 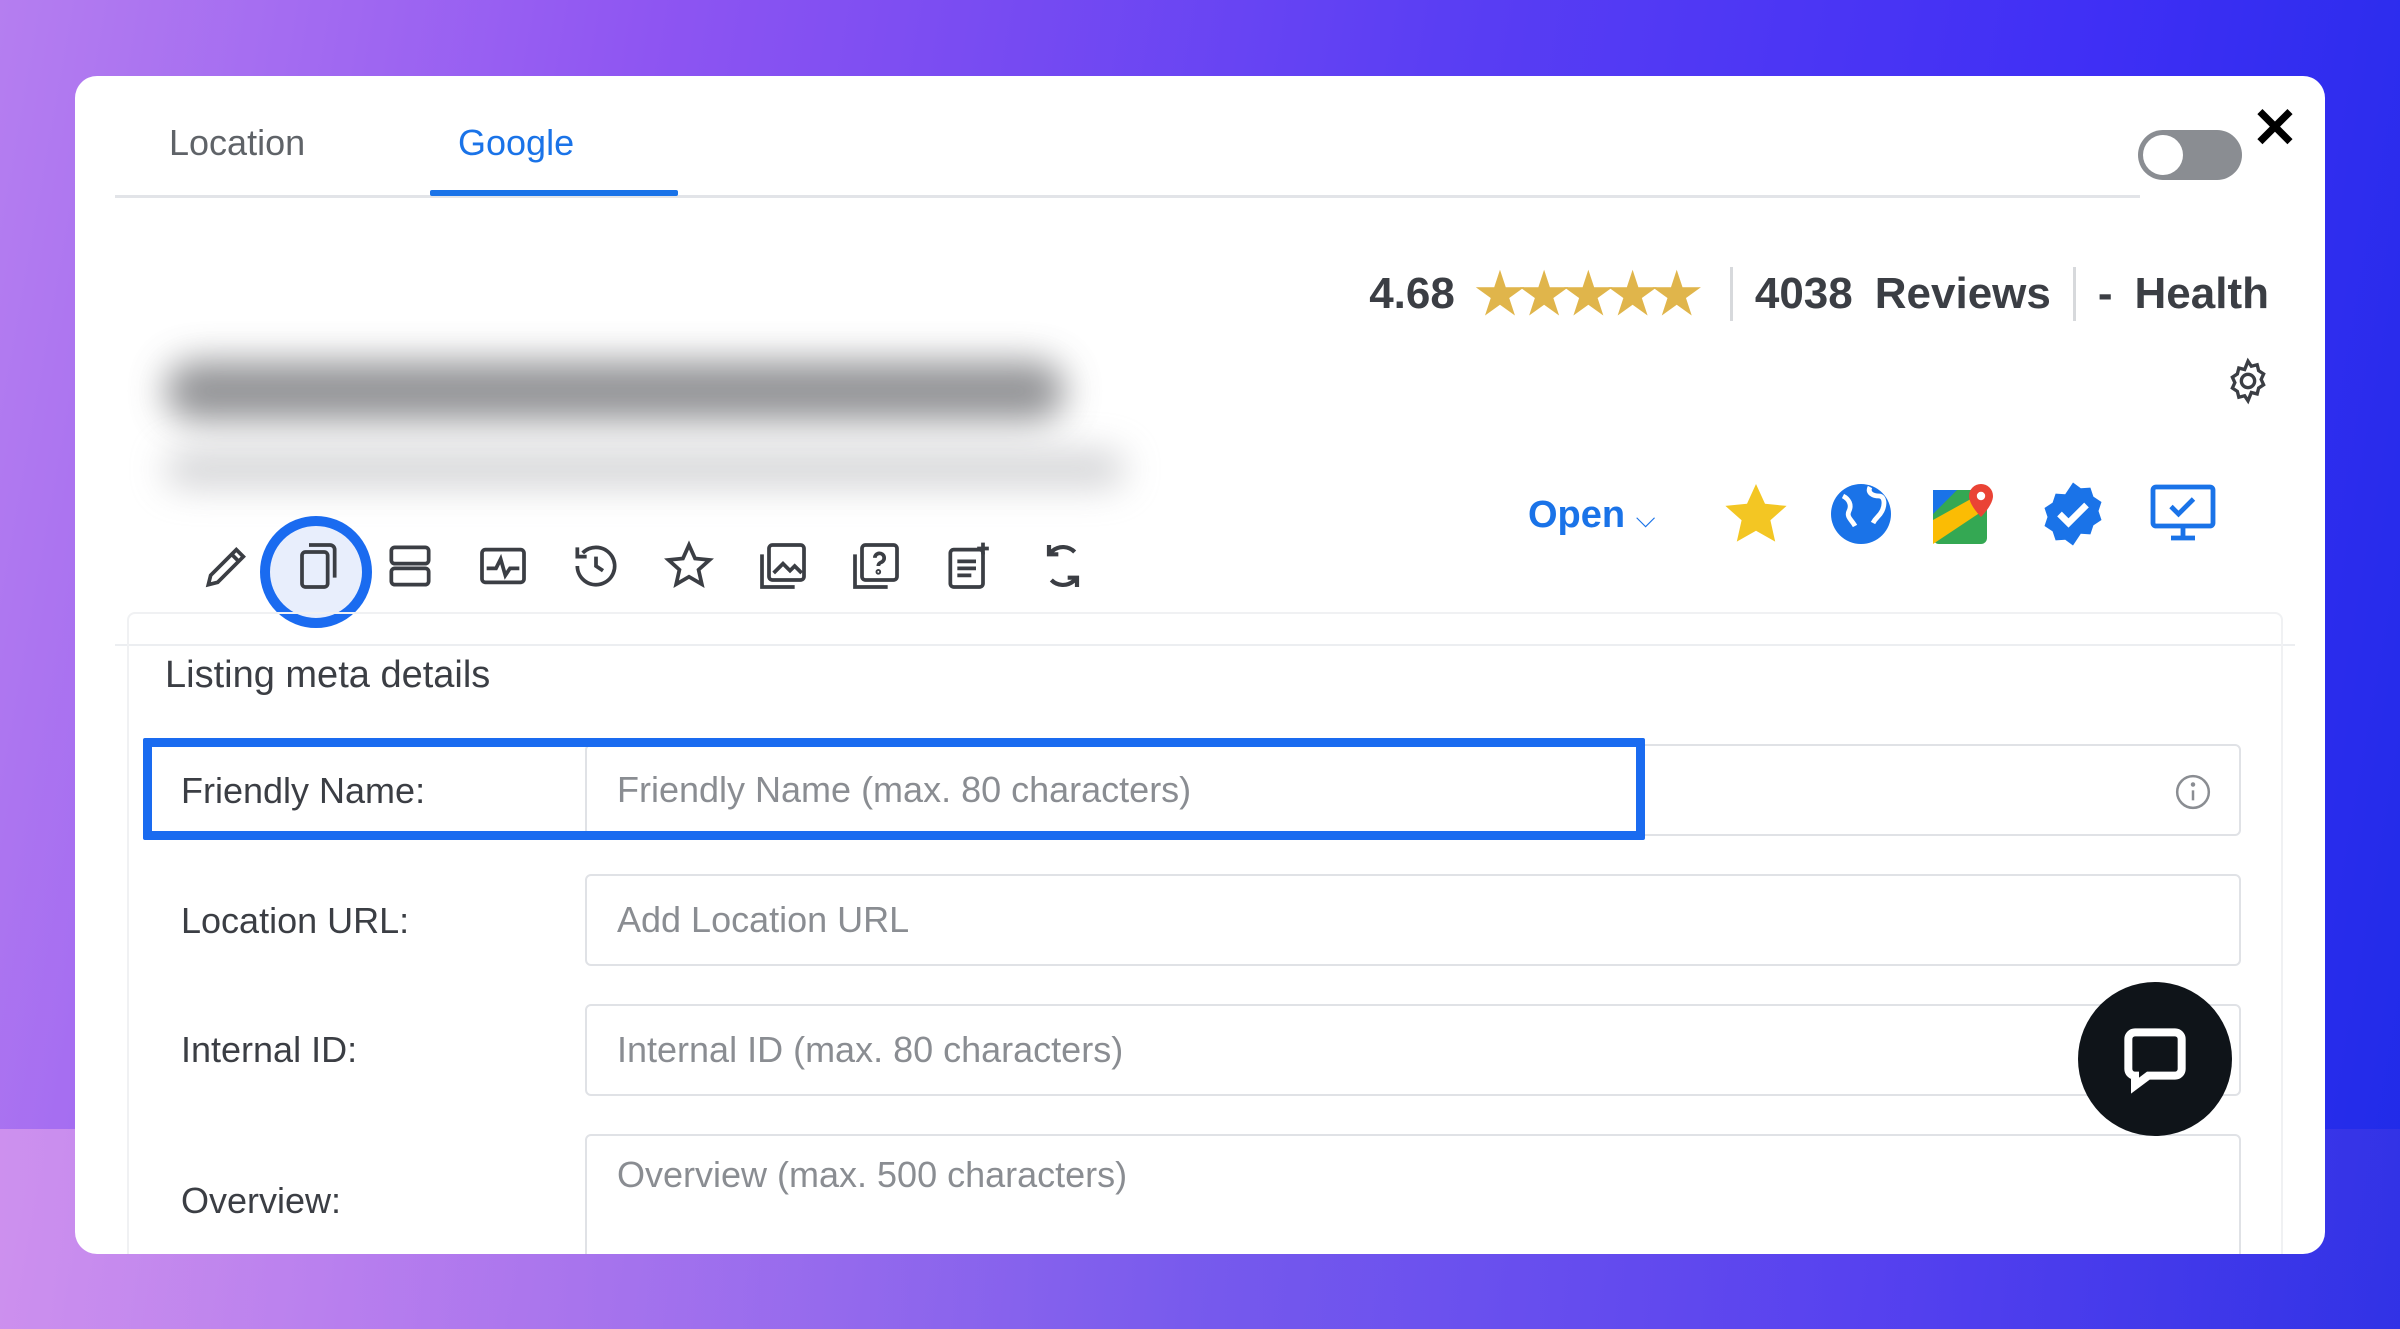 I want to click on business-name-blurred, so click(x=625, y=381).